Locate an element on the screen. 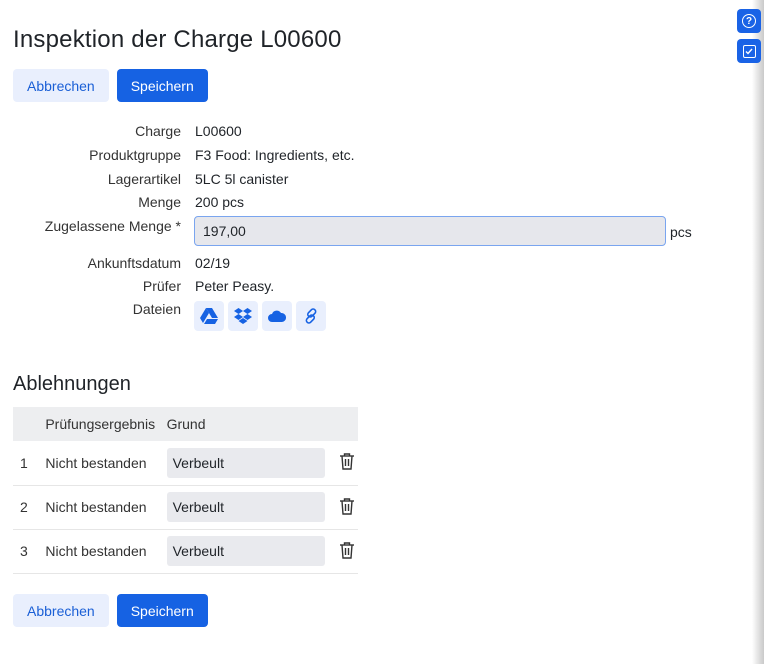  bottom-action-bar: Abbrechen Speichern is located at coordinates (110, 610).